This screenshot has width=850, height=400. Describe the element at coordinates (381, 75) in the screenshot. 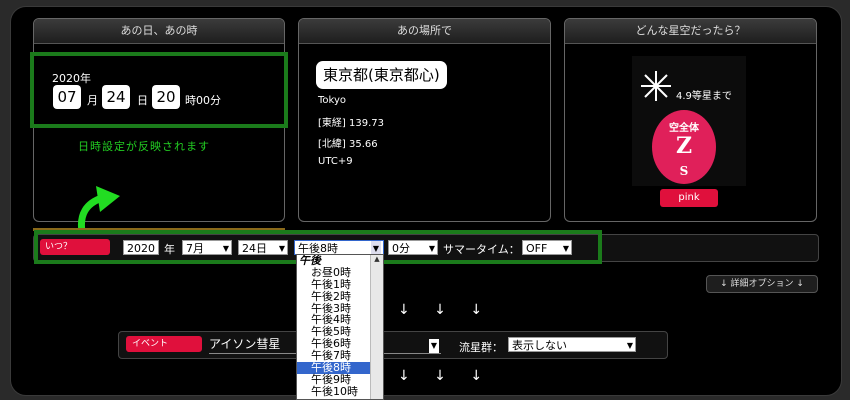

I see `place-name-button: 東京都(東京都心)` at that location.